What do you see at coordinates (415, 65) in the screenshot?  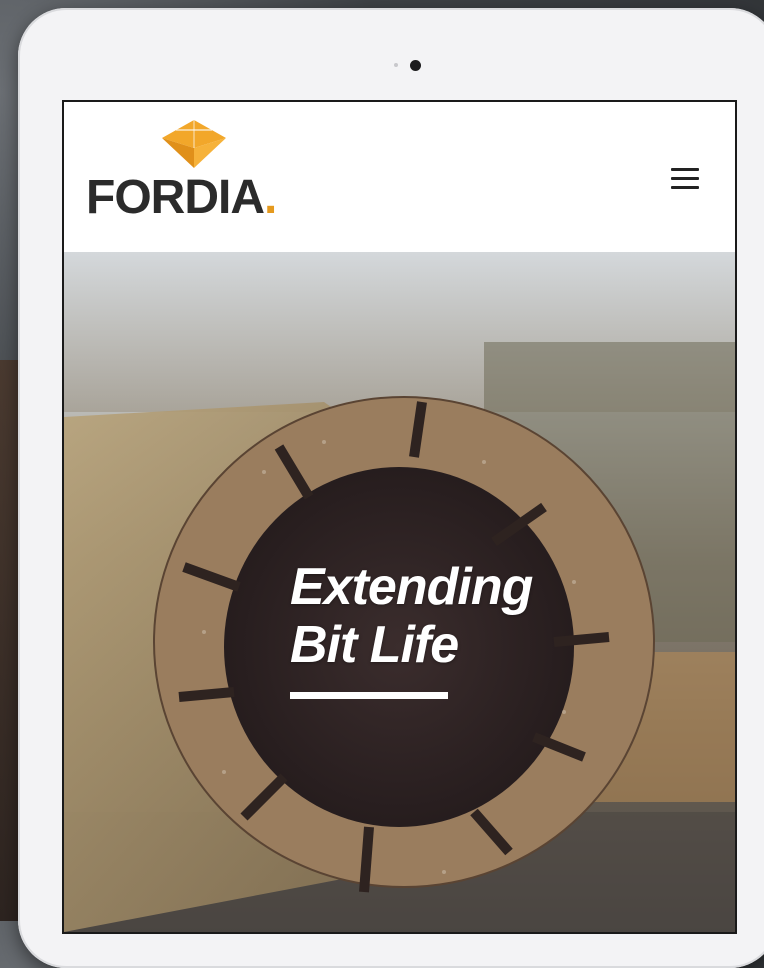 I see `front-camera` at bounding box center [415, 65].